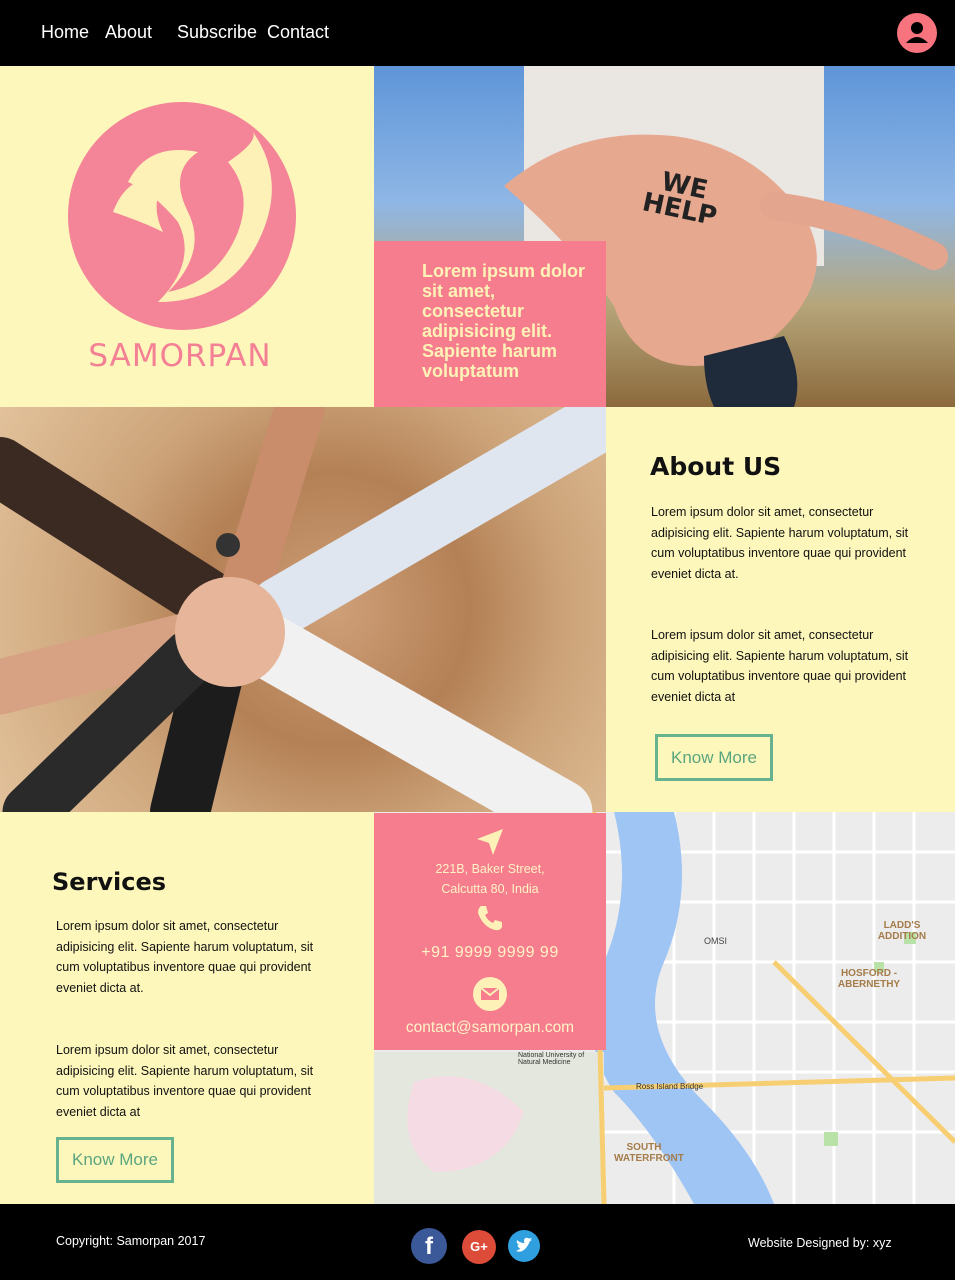 Image resolution: width=955 pixels, height=1280 pixels. What do you see at coordinates (820, 1243) in the screenshot?
I see `designer-credit: Website Designed by: xyz` at bounding box center [820, 1243].